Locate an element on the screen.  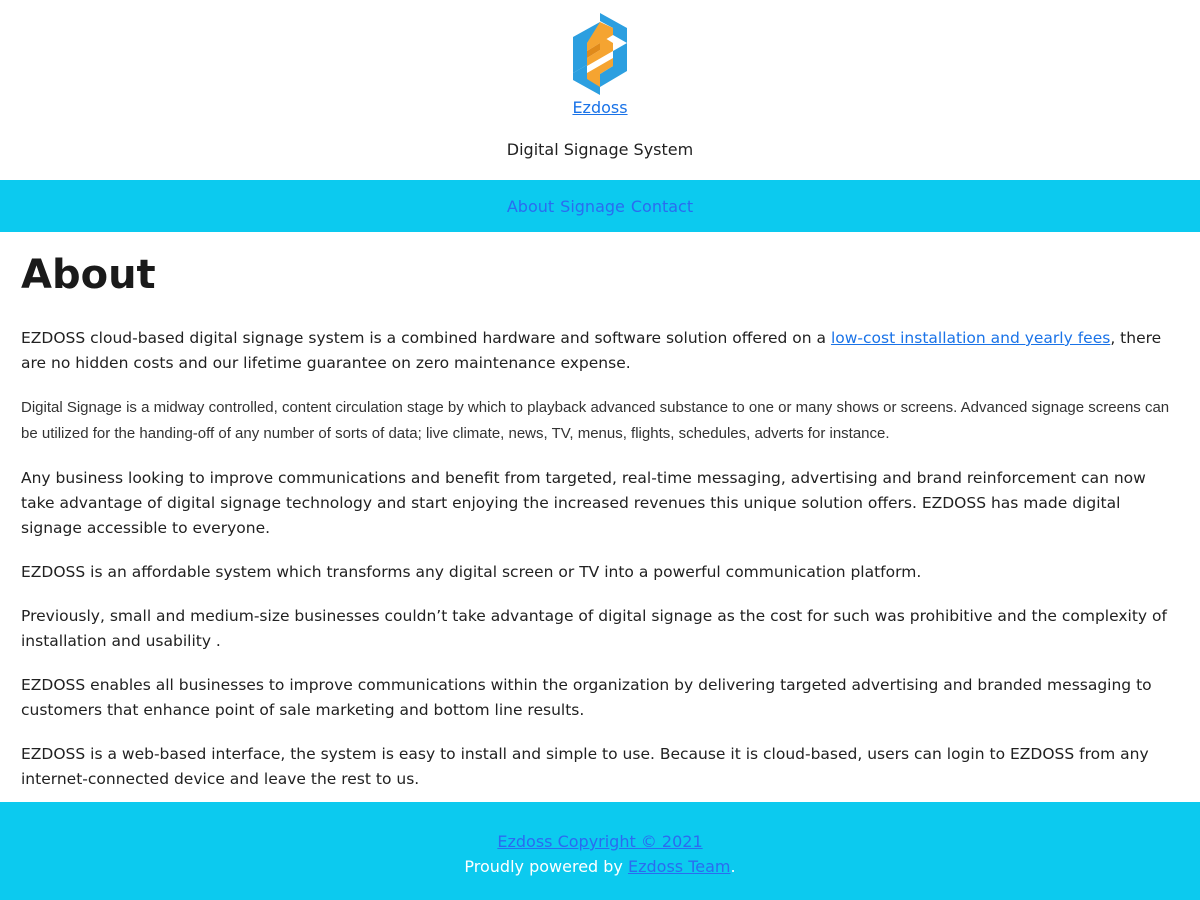
nav-item-contact: Contact is located at coordinates (662, 206).